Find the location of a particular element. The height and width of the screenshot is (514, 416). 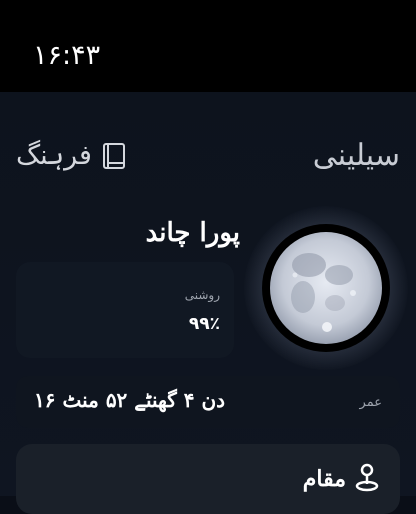

status-time: ۱۶:۴۳ is located at coordinates (67, 55).